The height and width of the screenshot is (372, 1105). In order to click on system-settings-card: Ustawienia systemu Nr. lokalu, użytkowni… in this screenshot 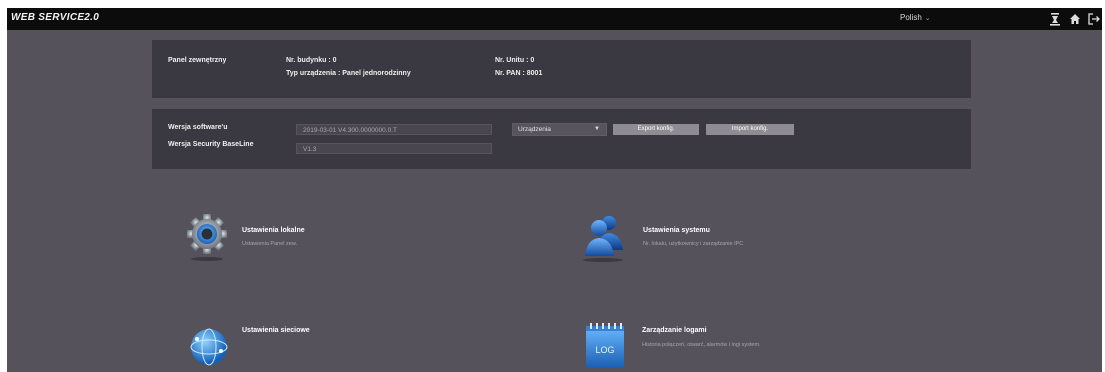, I will do `click(746, 240)`.